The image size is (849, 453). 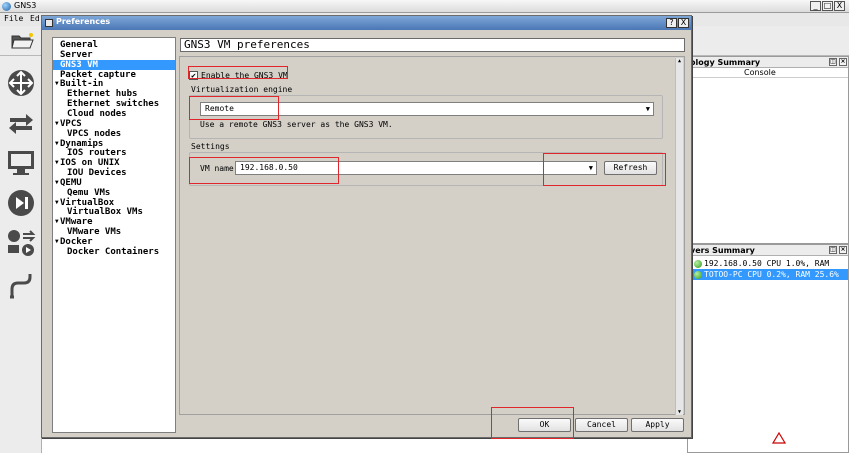 I want to click on topology-summary-header: ology Summary ◫ ×, so click(x=768, y=62).